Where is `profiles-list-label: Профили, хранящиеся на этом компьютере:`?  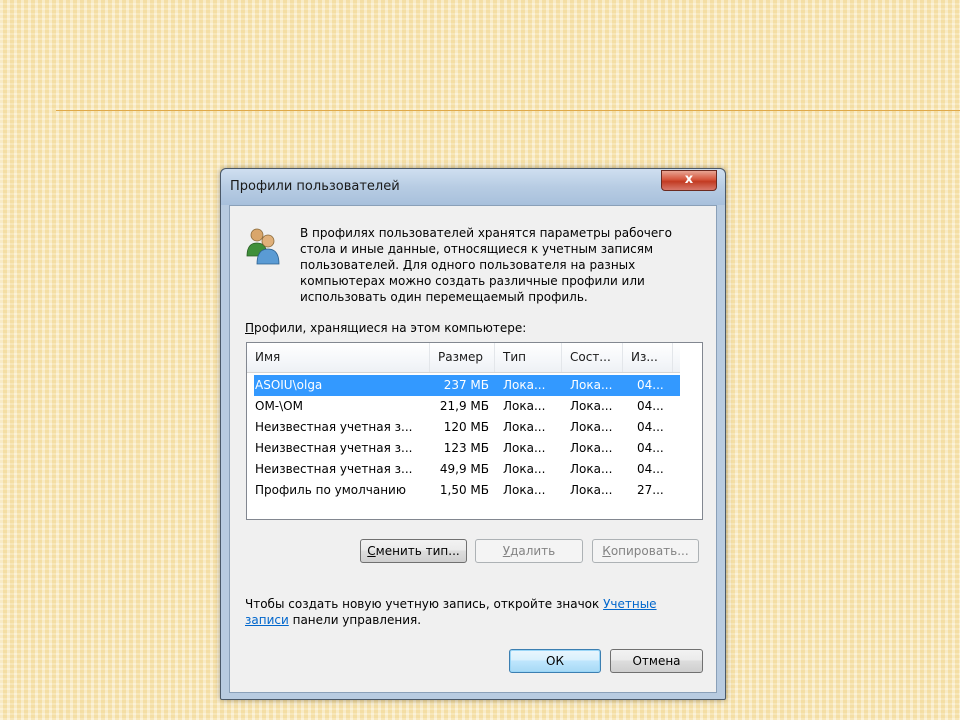
profiles-list-label: Профили, хранящиеся на этом компьютере: is located at coordinates (385, 328).